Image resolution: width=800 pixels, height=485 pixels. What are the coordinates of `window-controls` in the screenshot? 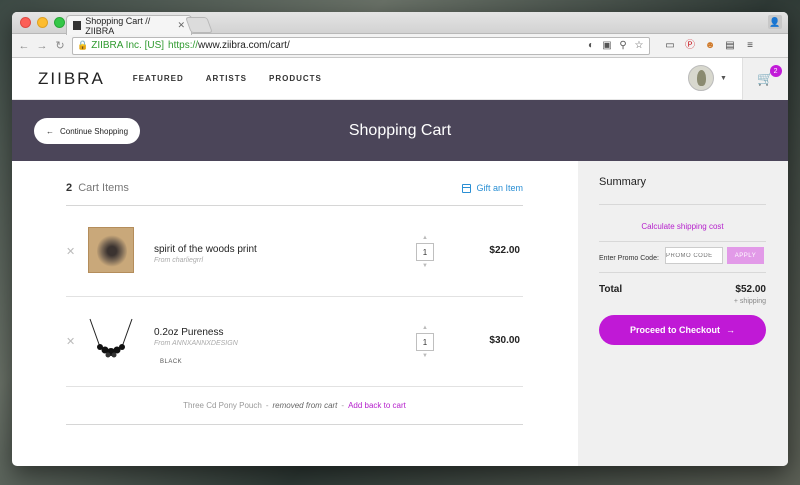 It's located at (42, 22).